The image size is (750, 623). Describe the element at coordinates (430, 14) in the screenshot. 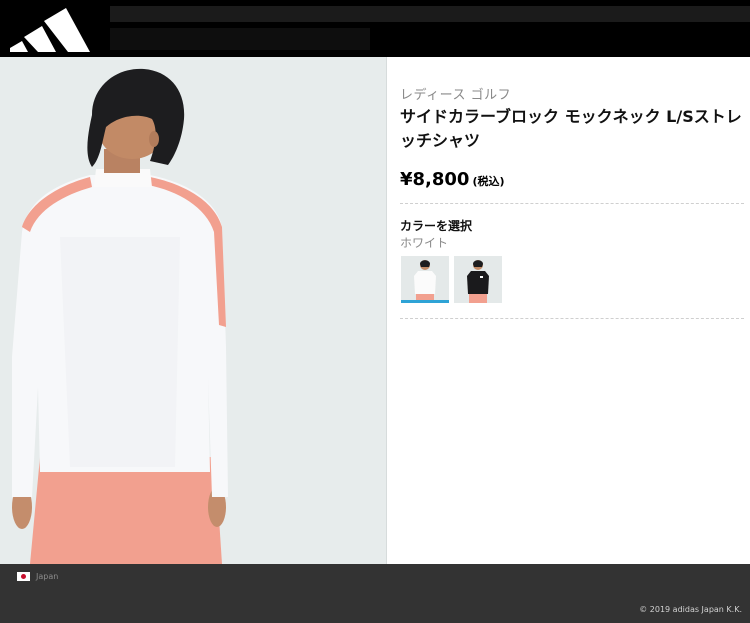

I see `header-nav-placeholder` at that location.